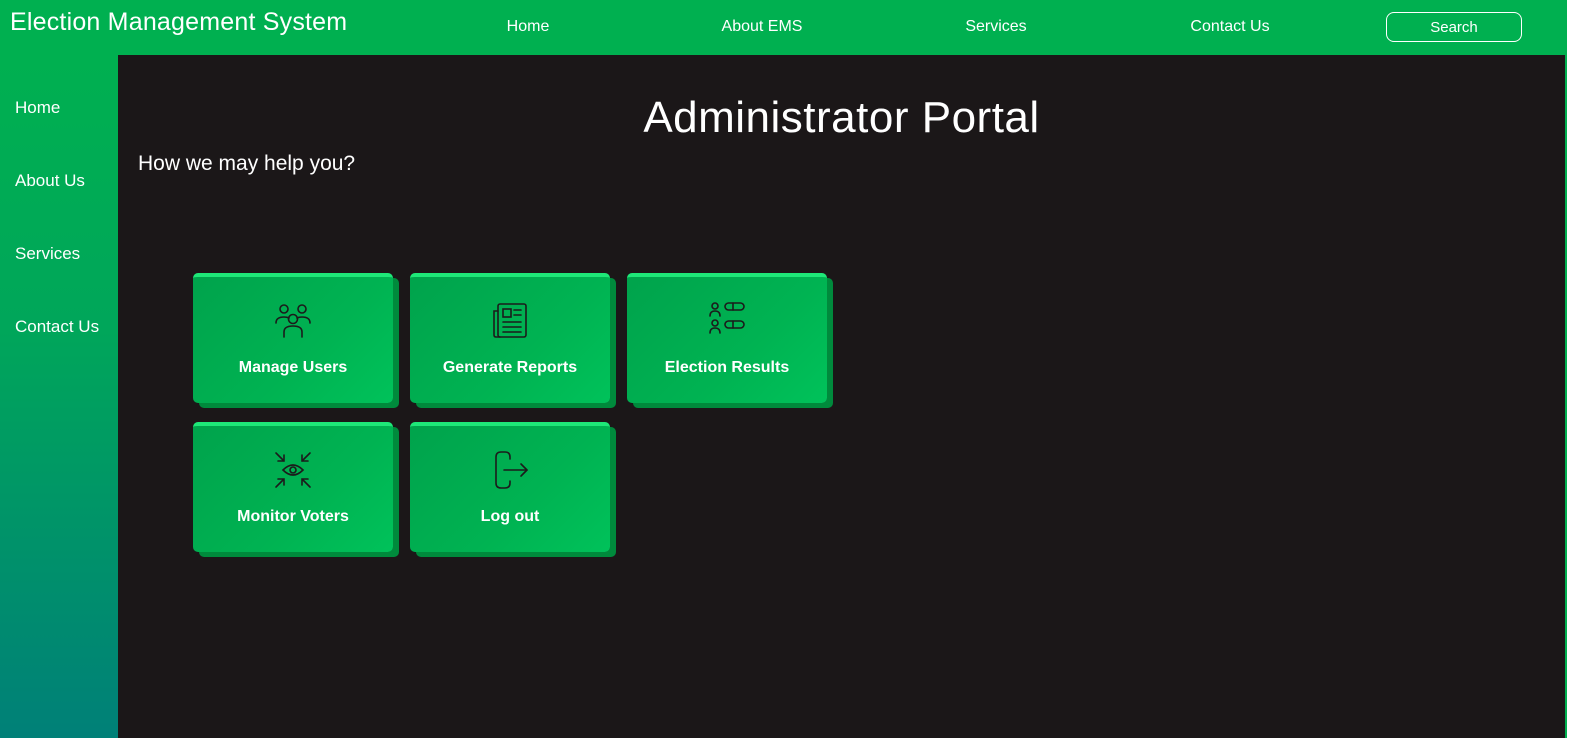 This screenshot has width=1587, height=738. I want to click on nav-home: Home, so click(528, 27).